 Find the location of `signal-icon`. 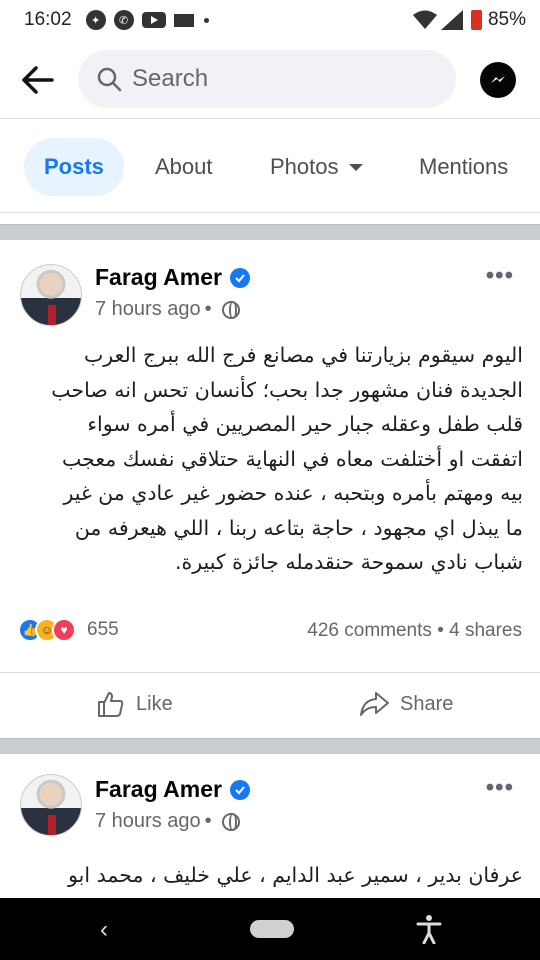

signal-icon is located at coordinates (451, 20).